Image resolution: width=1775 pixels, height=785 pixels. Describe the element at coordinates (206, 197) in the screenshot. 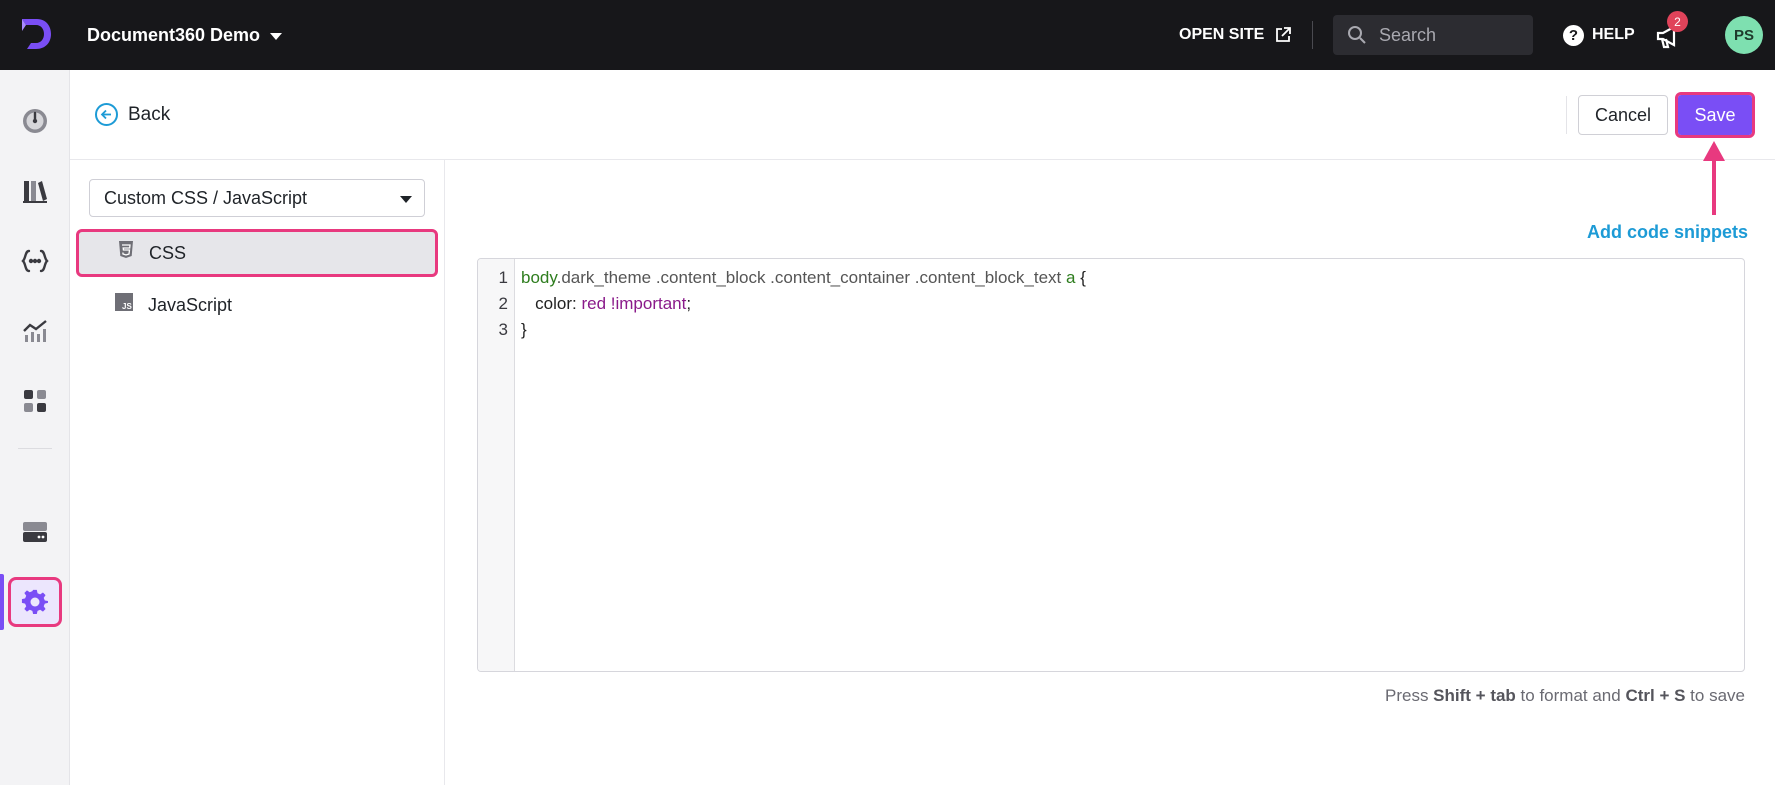

I see `select-value: Custom CSS / JavaScript` at that location.